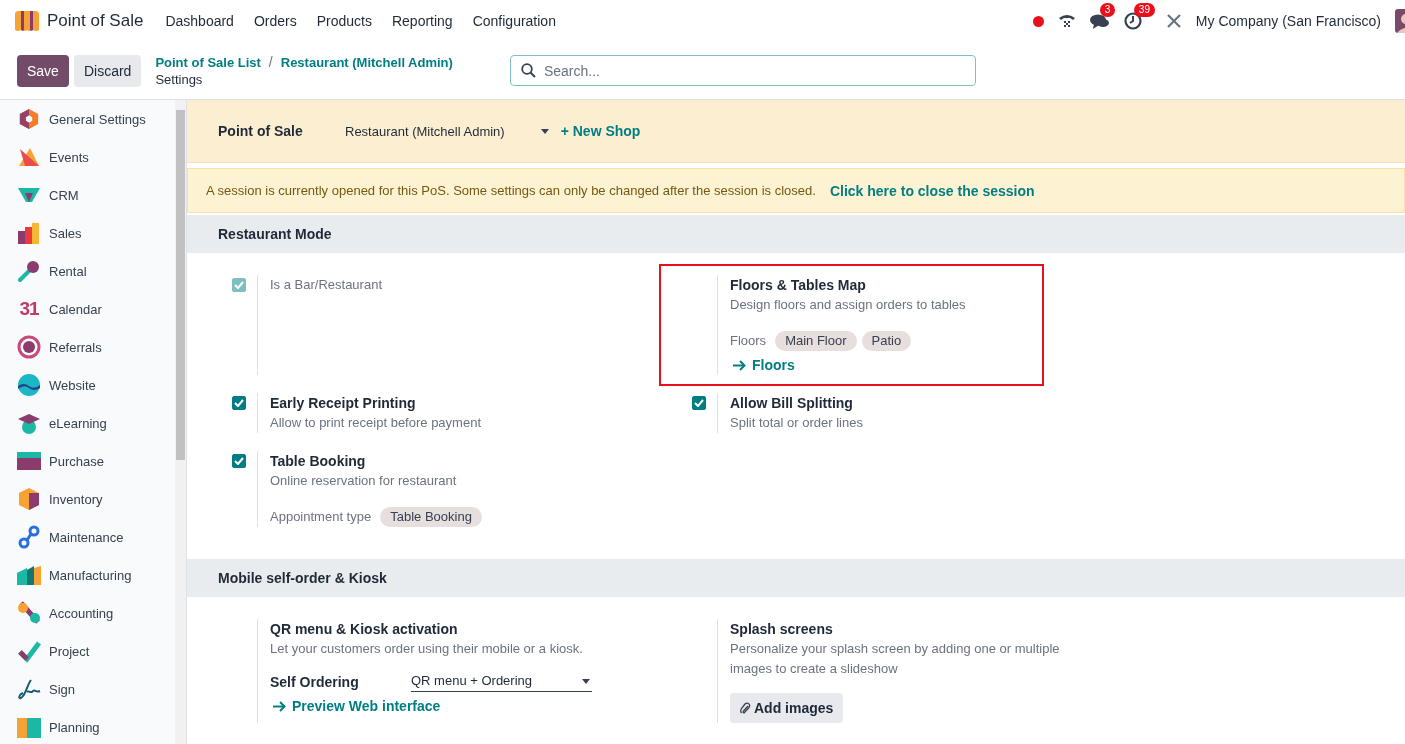 This screenshot has height=744, width=1405. Describe the element at coordinates (344, 21) in the screenshot. I see `menu-item: Products` at that location.